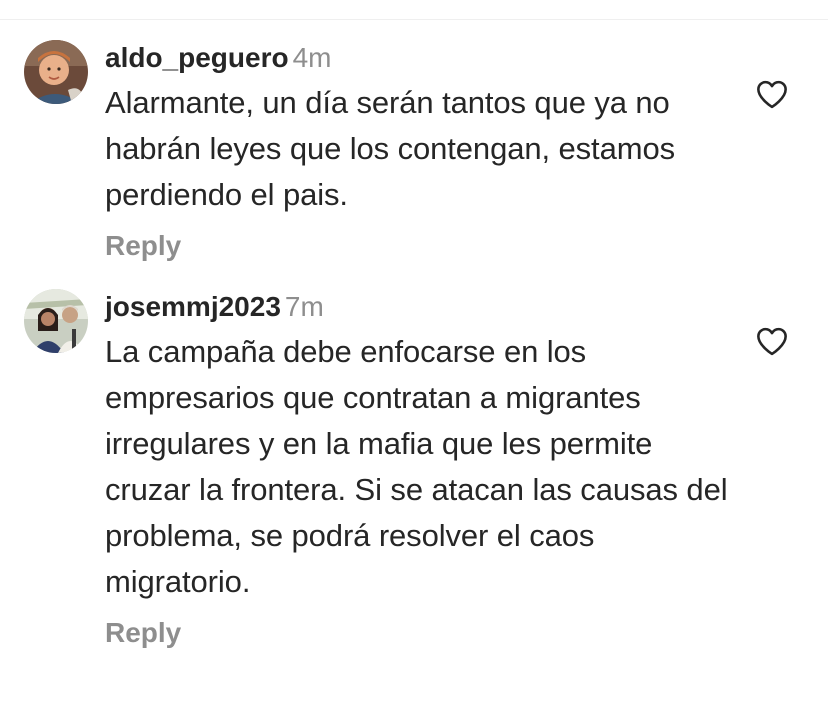 The width and height of the screenshot is (828, 715). What do you see at coordinates (197, 57) in the screenshot?
I see `comment-username: aldo_peguero` at bounding box center [197, 57].